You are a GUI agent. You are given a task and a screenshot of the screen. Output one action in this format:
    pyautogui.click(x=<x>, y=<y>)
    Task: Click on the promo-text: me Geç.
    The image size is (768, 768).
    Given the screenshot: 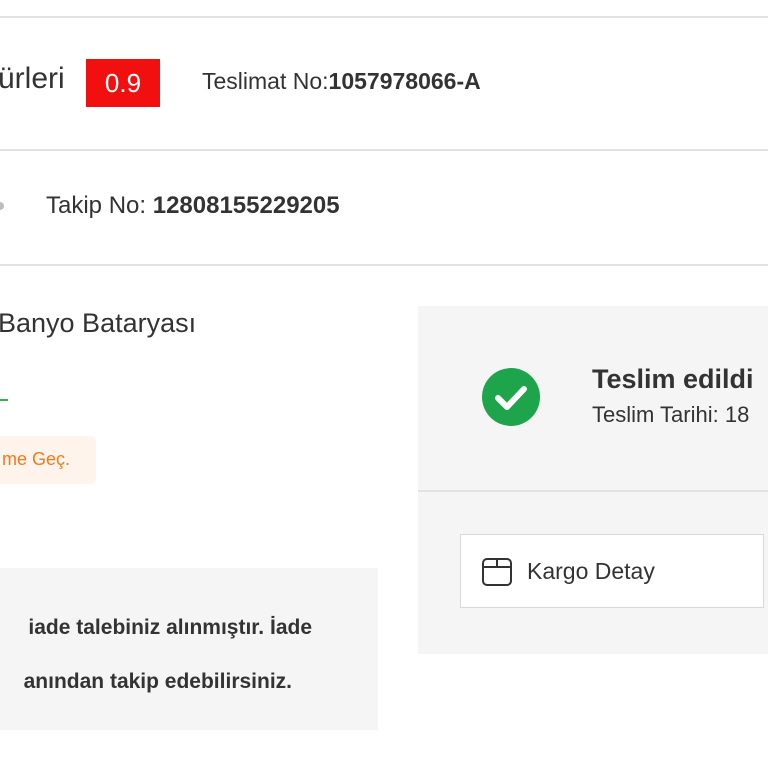 What is the action you would take?
    pyautogui.click(x=35, y=459)
    